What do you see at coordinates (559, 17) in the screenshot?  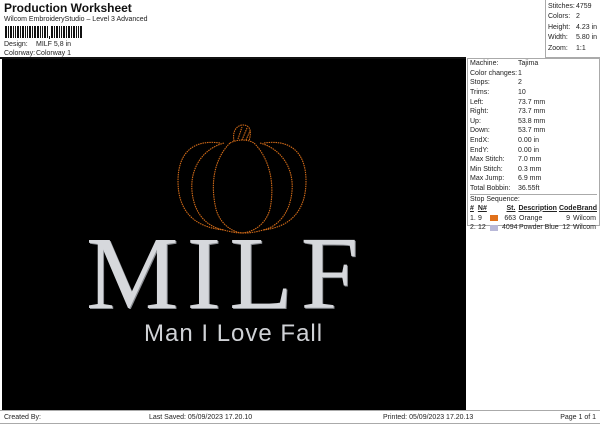 I see `info-label: Colors:` at bounding box center [559, 17].